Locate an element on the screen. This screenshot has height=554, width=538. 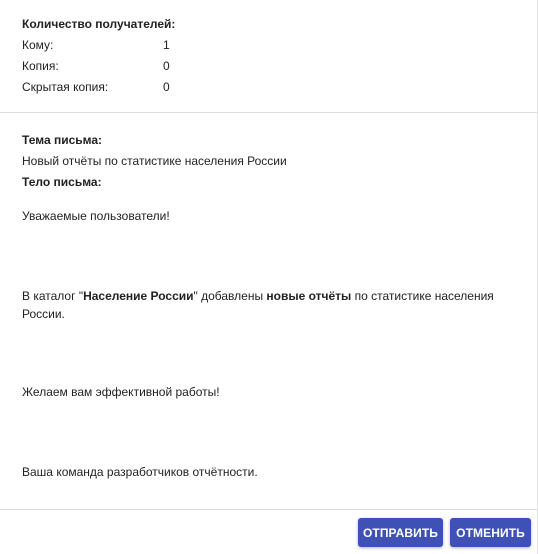
body-text: В каталог " is located at coordinates (53, 296).